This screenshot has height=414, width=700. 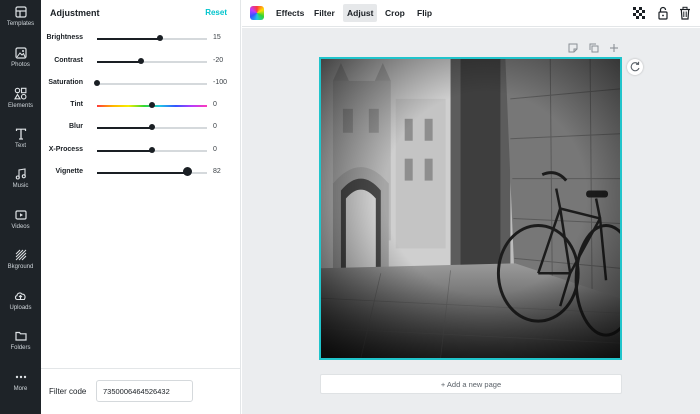 I want to click on reset-button: Reset, so click(x=216, y=12).